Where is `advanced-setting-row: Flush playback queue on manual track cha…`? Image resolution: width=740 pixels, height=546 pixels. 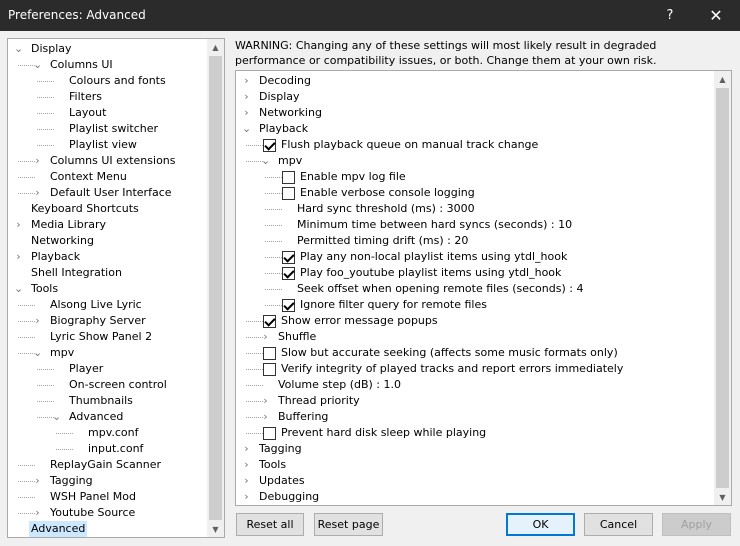 advanced-setting-row: Flush playback queue on manual track cha… is located at coordinates (474, 145).